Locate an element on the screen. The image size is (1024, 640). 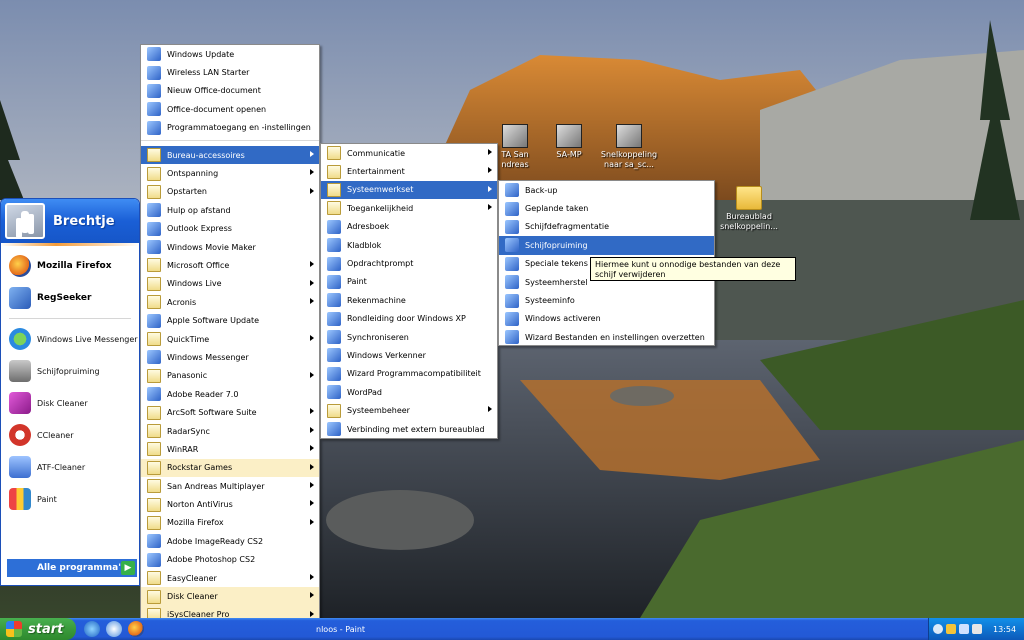
menu-item-apple-software-update: Apple Software Update is located at coordinates (230, 320).